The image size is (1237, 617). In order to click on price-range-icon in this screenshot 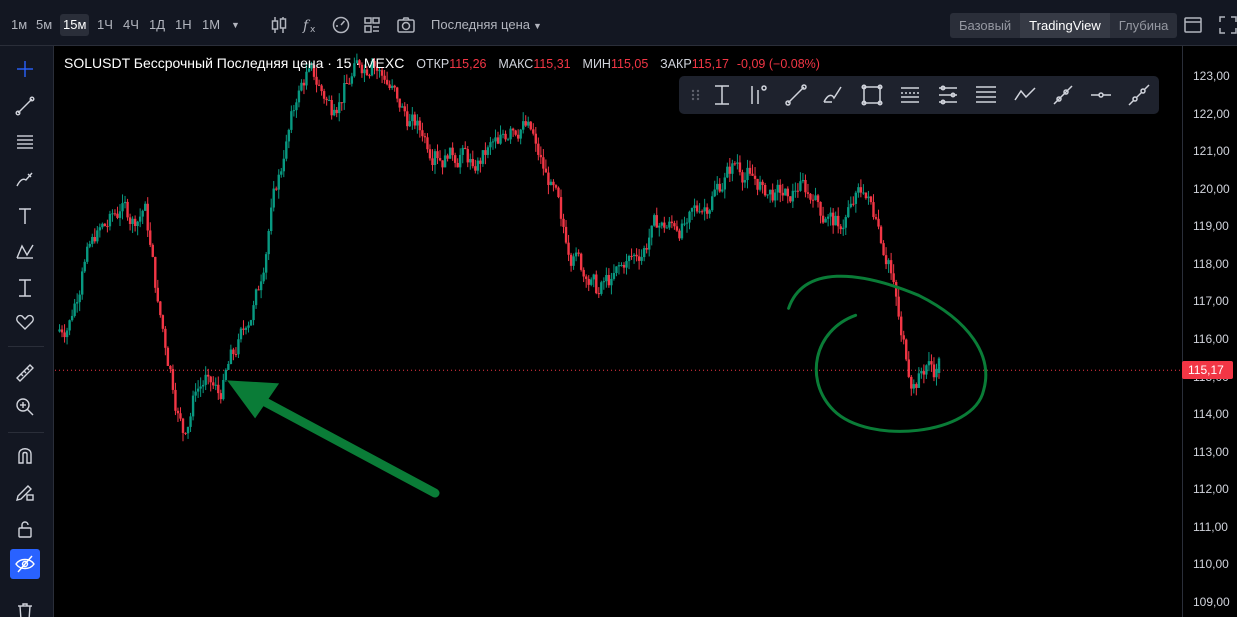, I will do `click(722, 95)`.